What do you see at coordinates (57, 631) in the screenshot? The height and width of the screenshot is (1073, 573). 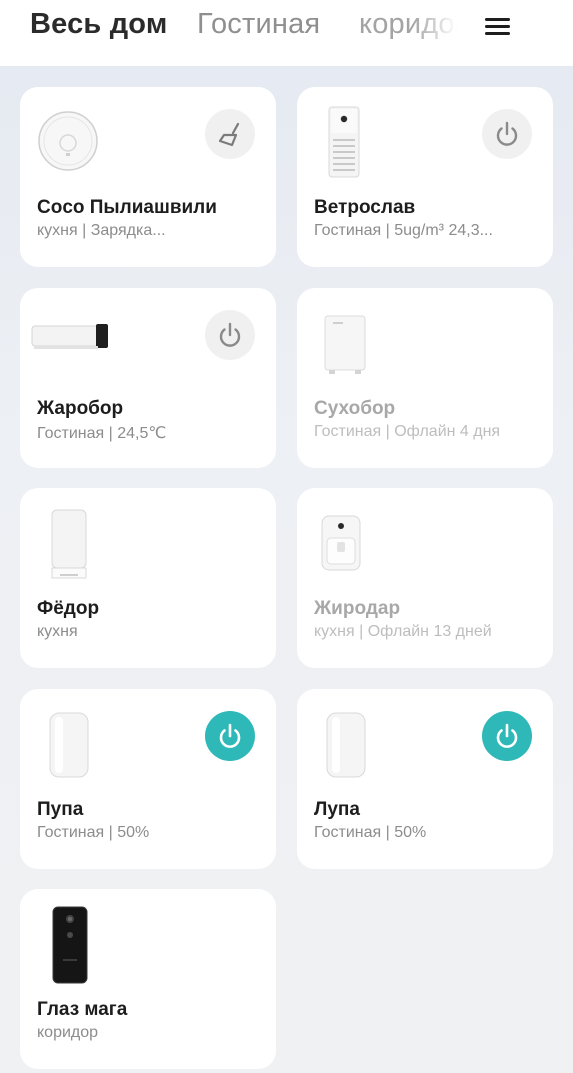 I see `device-status: кухня` at bounding box center [57, 631].